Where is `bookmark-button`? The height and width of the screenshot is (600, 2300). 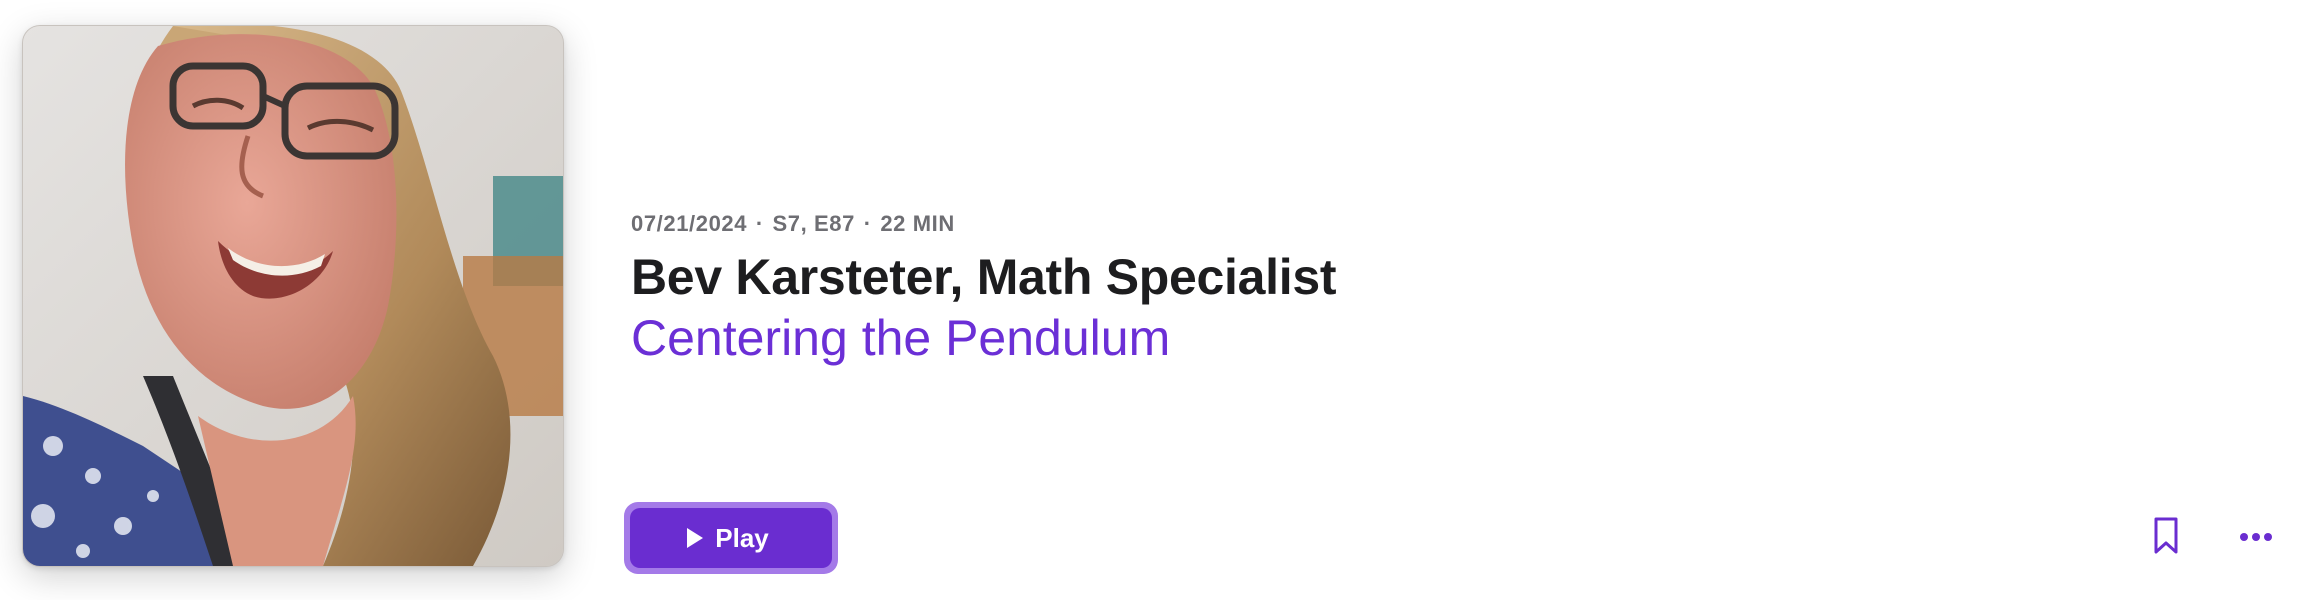 bookmark-button is located at coordinates (2166, 536).